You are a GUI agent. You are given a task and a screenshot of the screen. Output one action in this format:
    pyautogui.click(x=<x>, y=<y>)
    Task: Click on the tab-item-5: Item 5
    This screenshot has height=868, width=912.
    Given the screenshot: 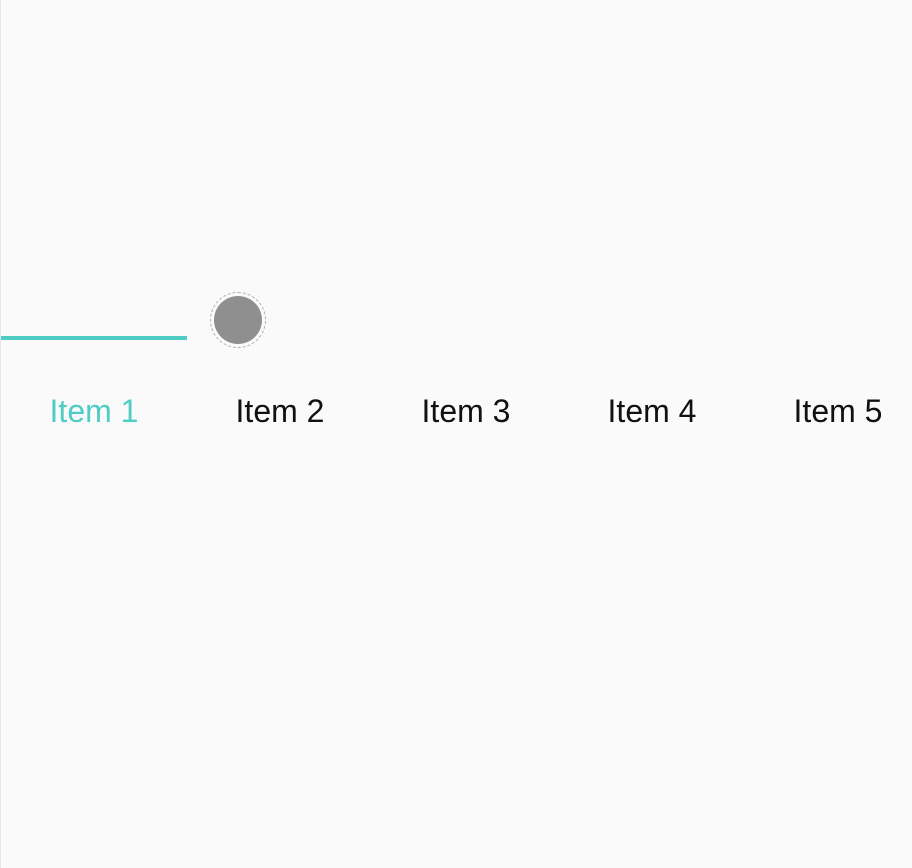 What is the action you would take?
    pyautogui.click(x=828, y=411)
    